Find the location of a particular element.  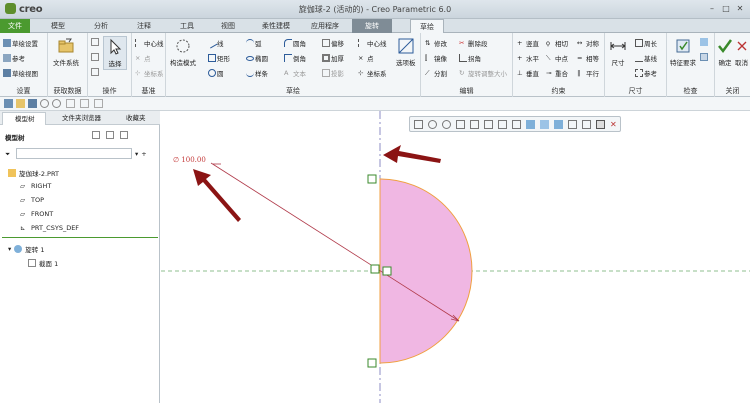

midpoint-constraint-button: ⟍ 中点 is located at coordinates (557, 58).